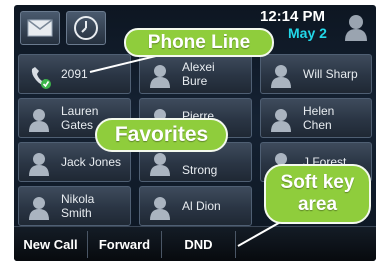  I want to click on soft-key-area-callout: Soft key area, so click(317, 194).